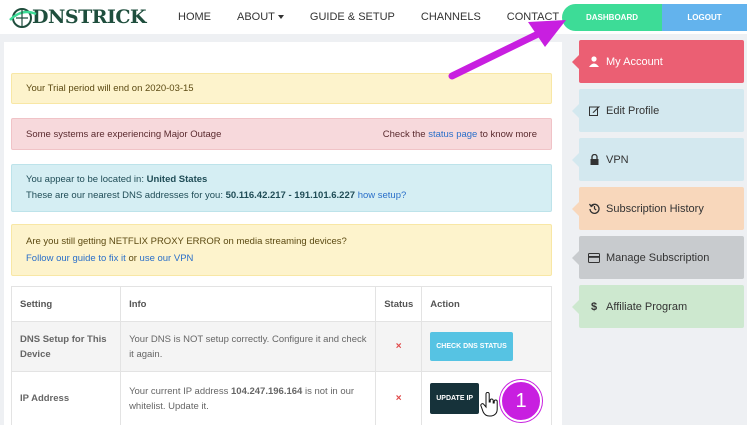 The image size is (747, 425). I want to click on location-country: United States, so click(177, 179).